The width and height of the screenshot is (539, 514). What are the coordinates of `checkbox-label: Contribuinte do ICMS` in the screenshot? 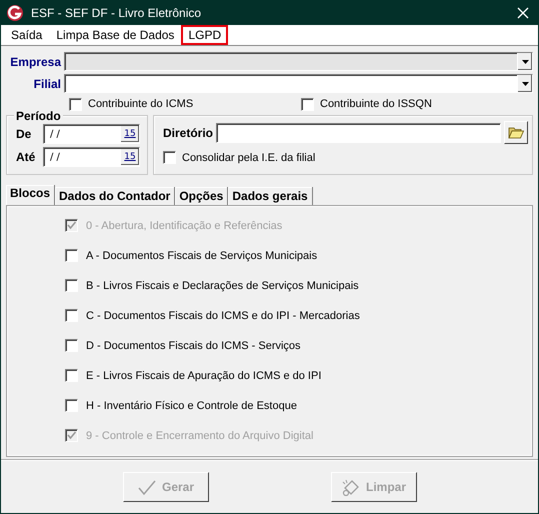 It's located at (141, 104).